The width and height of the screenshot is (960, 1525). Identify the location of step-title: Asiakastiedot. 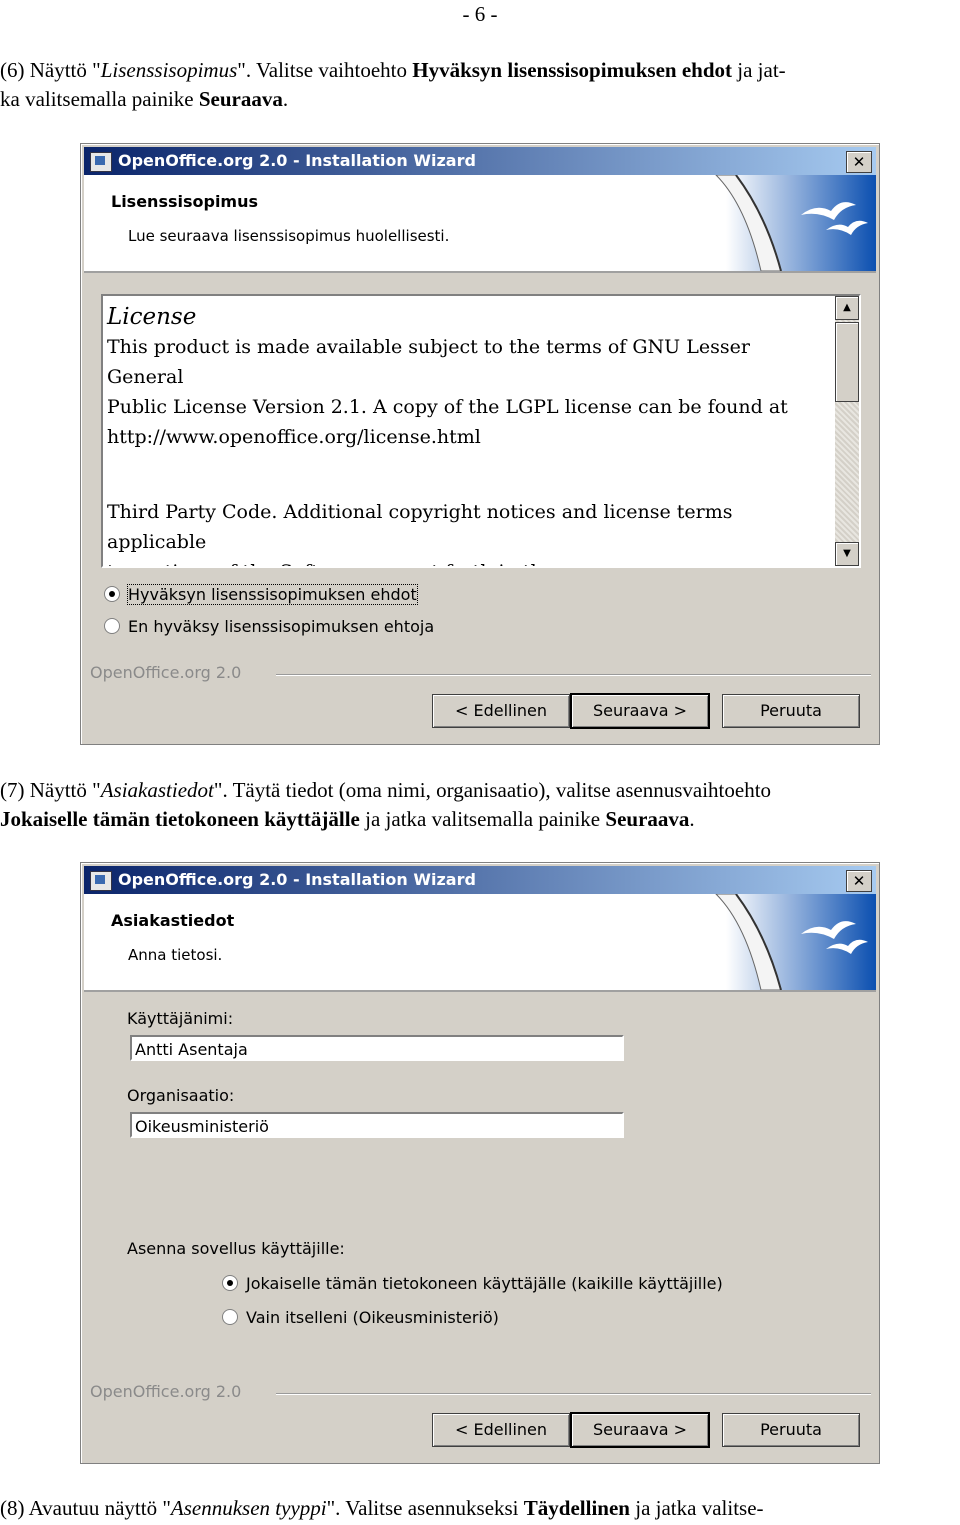
(173, 920).